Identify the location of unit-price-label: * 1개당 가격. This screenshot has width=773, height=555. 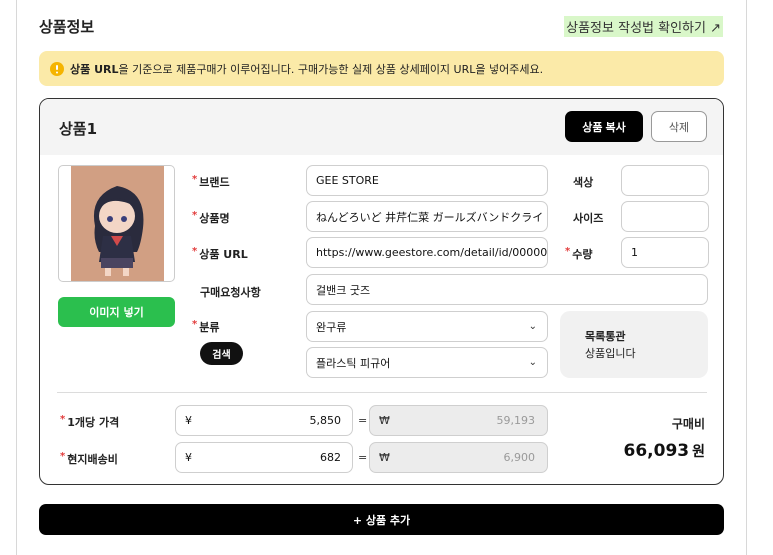
(90, 421).